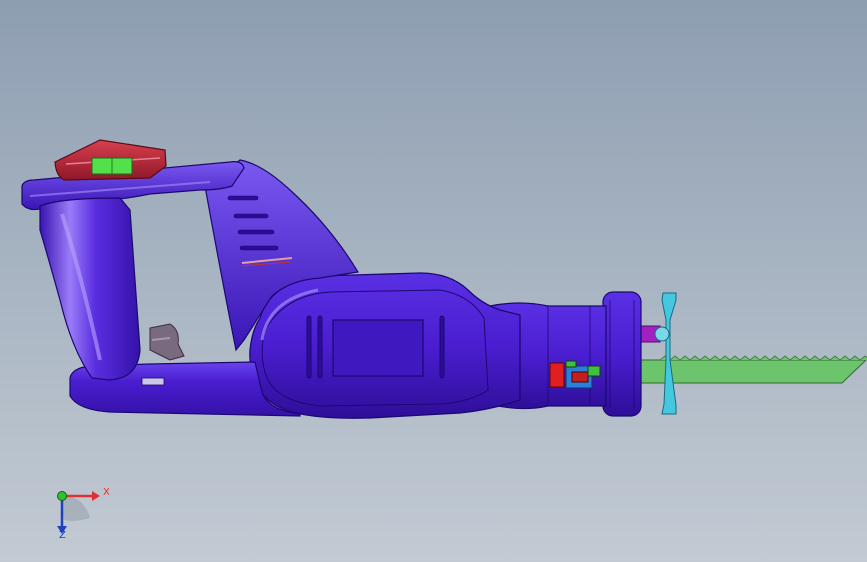 This screenshot has height=562, width=867. I want to click on motor-housing, so click(385, 345).